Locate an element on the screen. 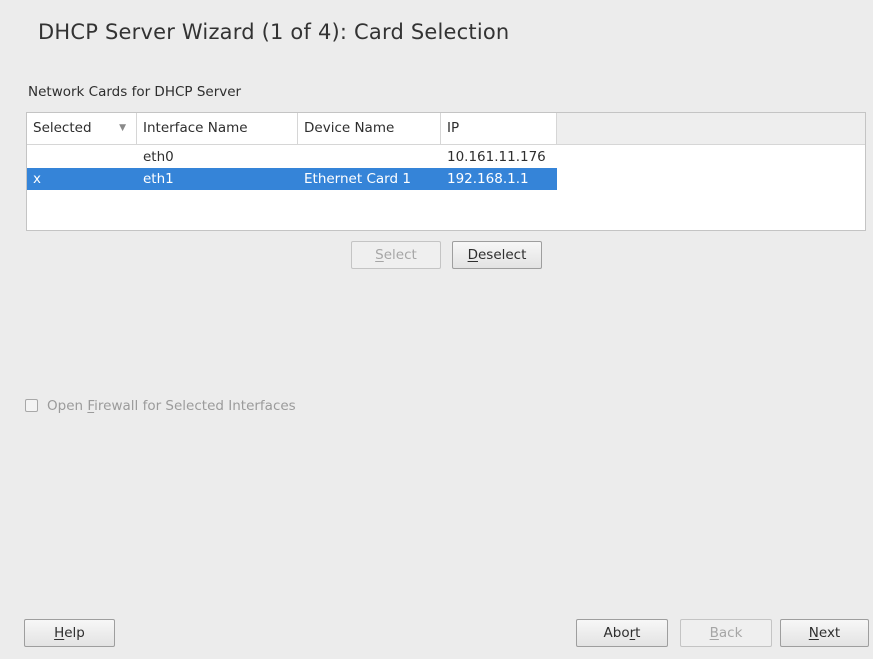 This screenshot has width=873, height=659. cell-device-name: Ethernet Card 1 is located at coordinates (369, 179).